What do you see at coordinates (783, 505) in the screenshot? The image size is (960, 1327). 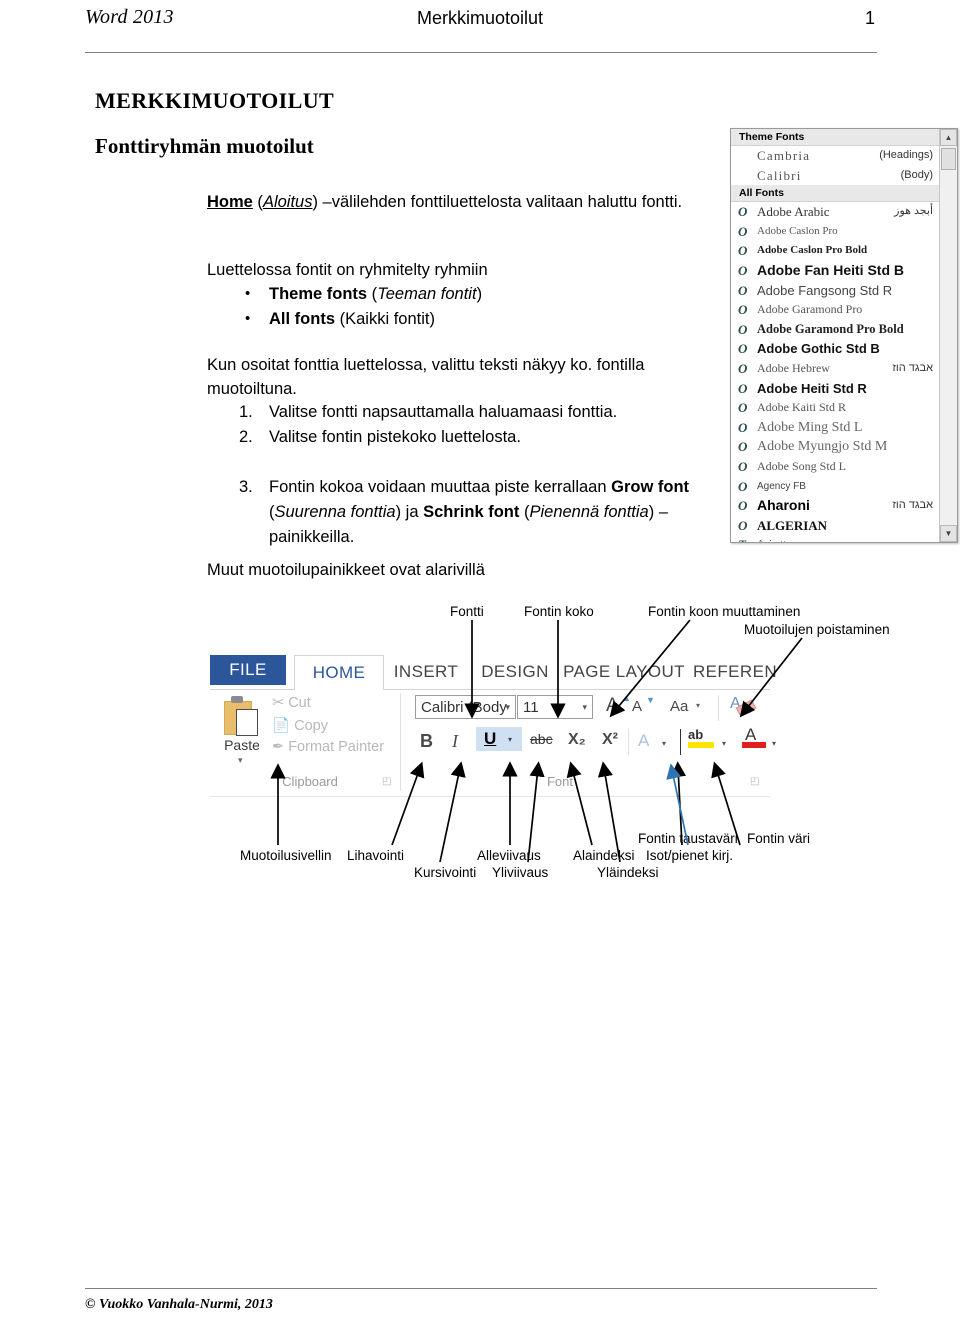 I see `font-item-label: Aharoni` at bounding box center [783, 505].